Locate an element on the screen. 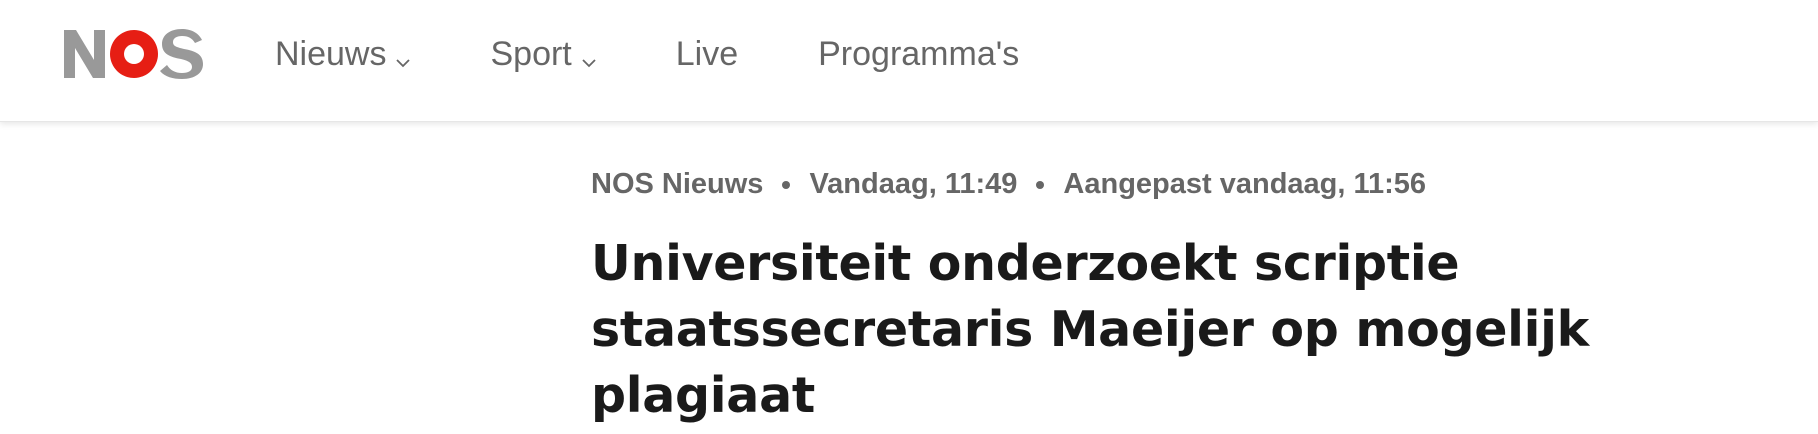 This screenshot has height=434, width=1818. nav-item-live: Live is located at coordinates (707, 54).